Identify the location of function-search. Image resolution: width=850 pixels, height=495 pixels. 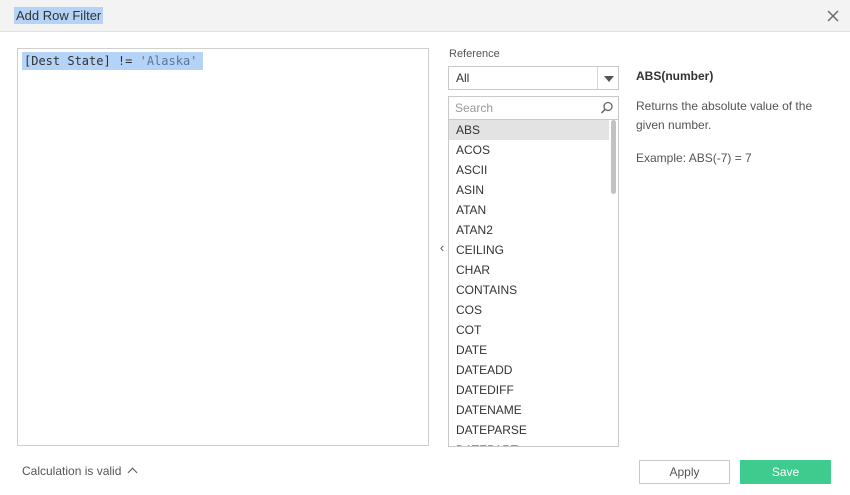
(533, 108).